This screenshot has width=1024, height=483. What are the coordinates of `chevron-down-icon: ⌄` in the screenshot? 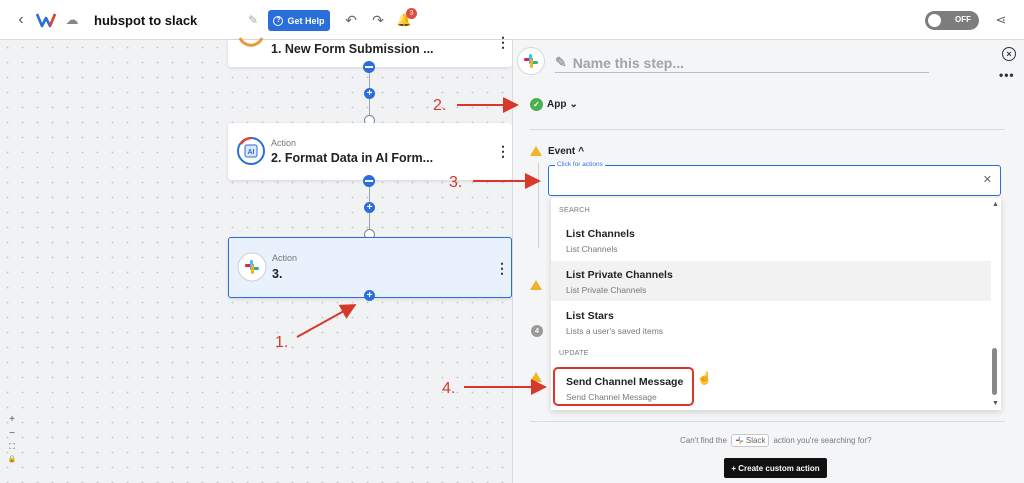 It's located at (573, 104).